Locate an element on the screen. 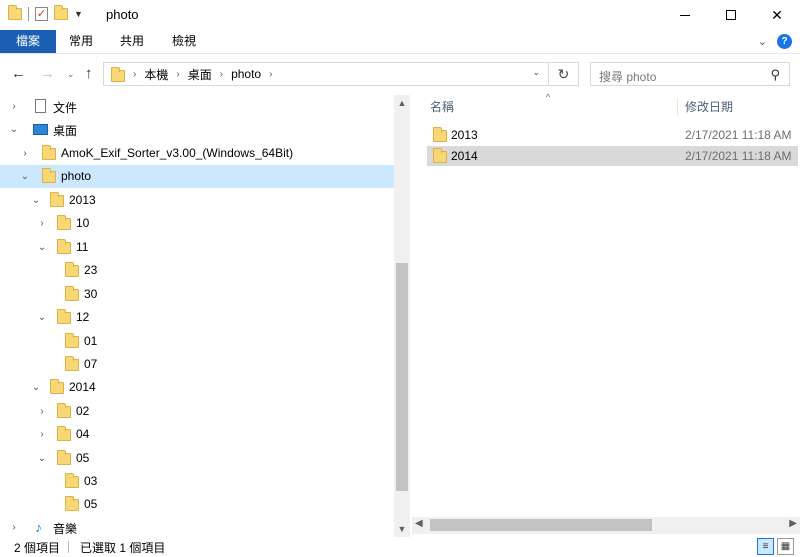 The image size is (800, 557). scroll-left-icon: ◀ is located at coordinates (419, 523).